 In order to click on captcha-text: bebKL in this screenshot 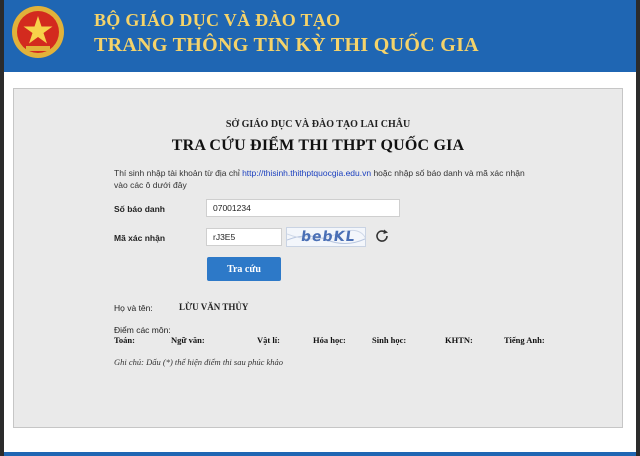, I will do `click(328, 237)`.